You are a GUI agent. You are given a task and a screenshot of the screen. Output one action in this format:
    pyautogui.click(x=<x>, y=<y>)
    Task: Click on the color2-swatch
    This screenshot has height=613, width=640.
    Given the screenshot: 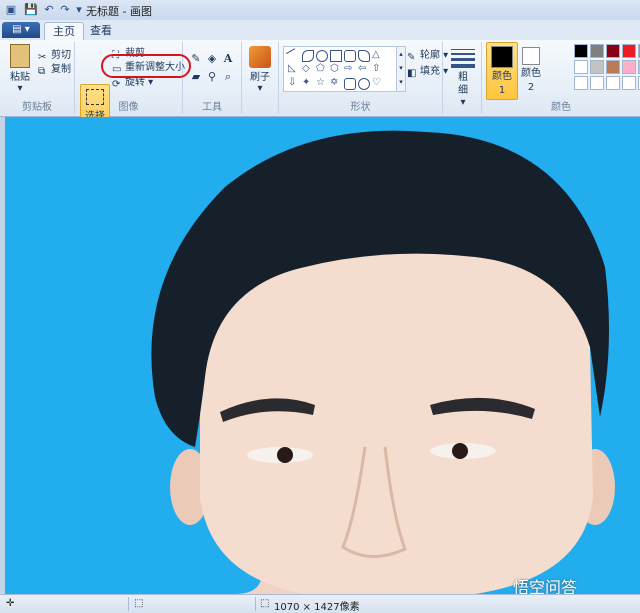 What is the action you would take?
    pyautogui.click(x=531, y=56)
    